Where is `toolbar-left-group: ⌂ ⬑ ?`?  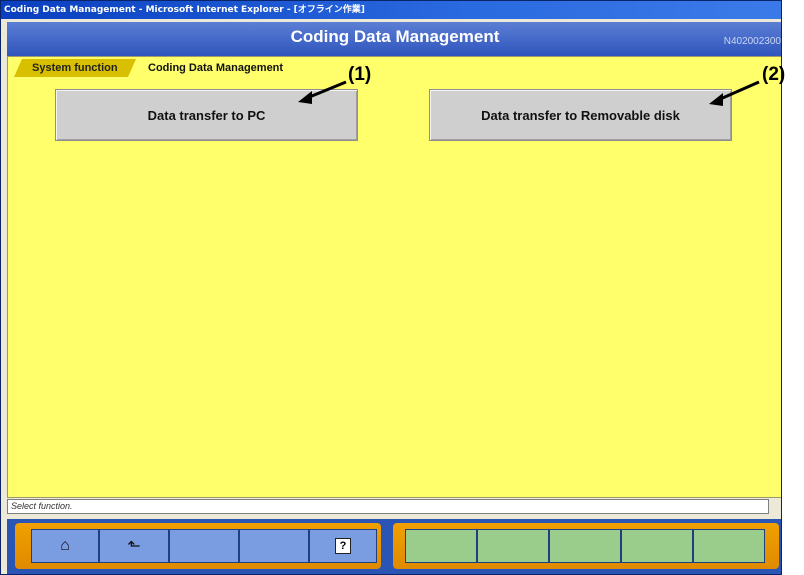
toolbar-left-group: ⌂ ⬑ ? is located at coordinates (198, 546).